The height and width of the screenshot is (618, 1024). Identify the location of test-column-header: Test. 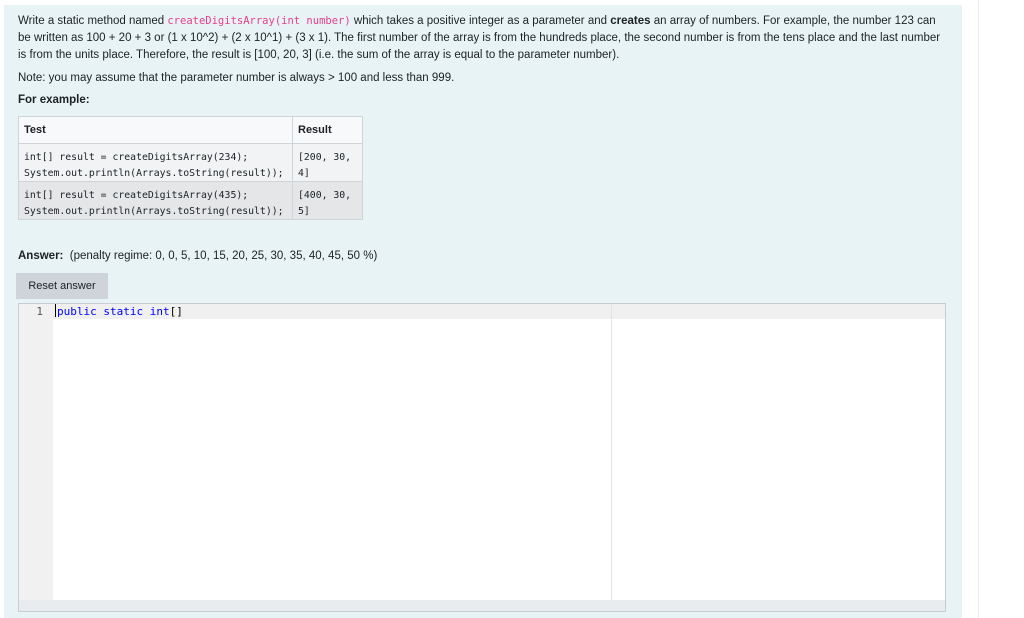
(155, 130).